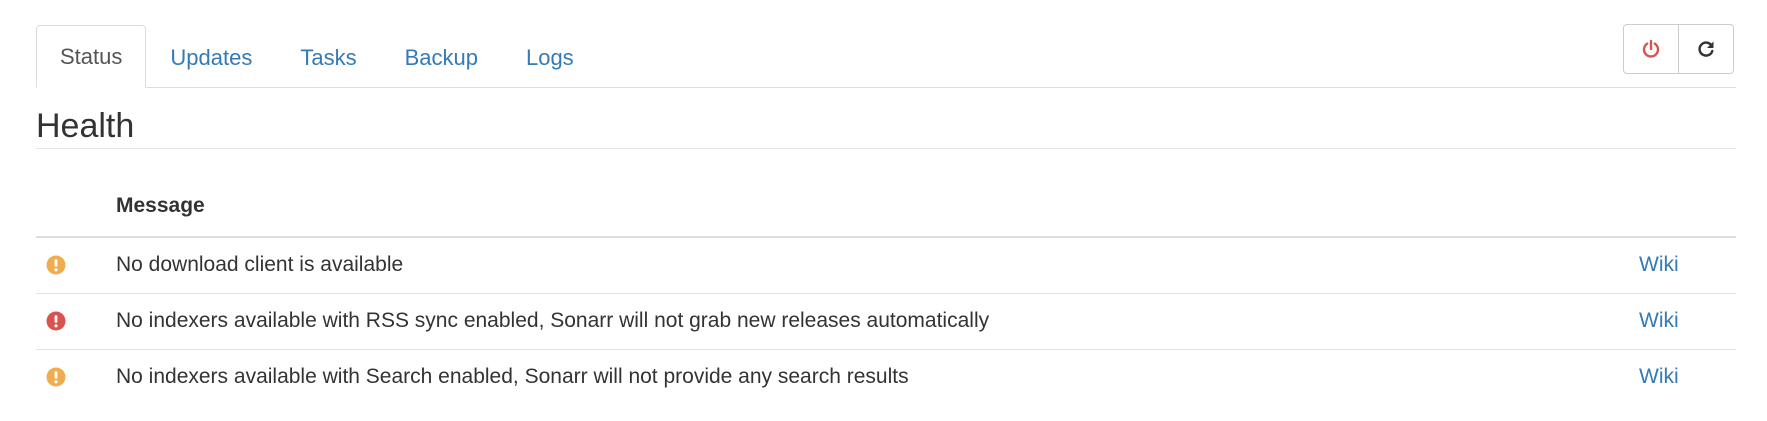  What do you see at coordinates (160, 205) in the screenshot?
I see `column-header-message: Message` at bounding box center [160, 205].